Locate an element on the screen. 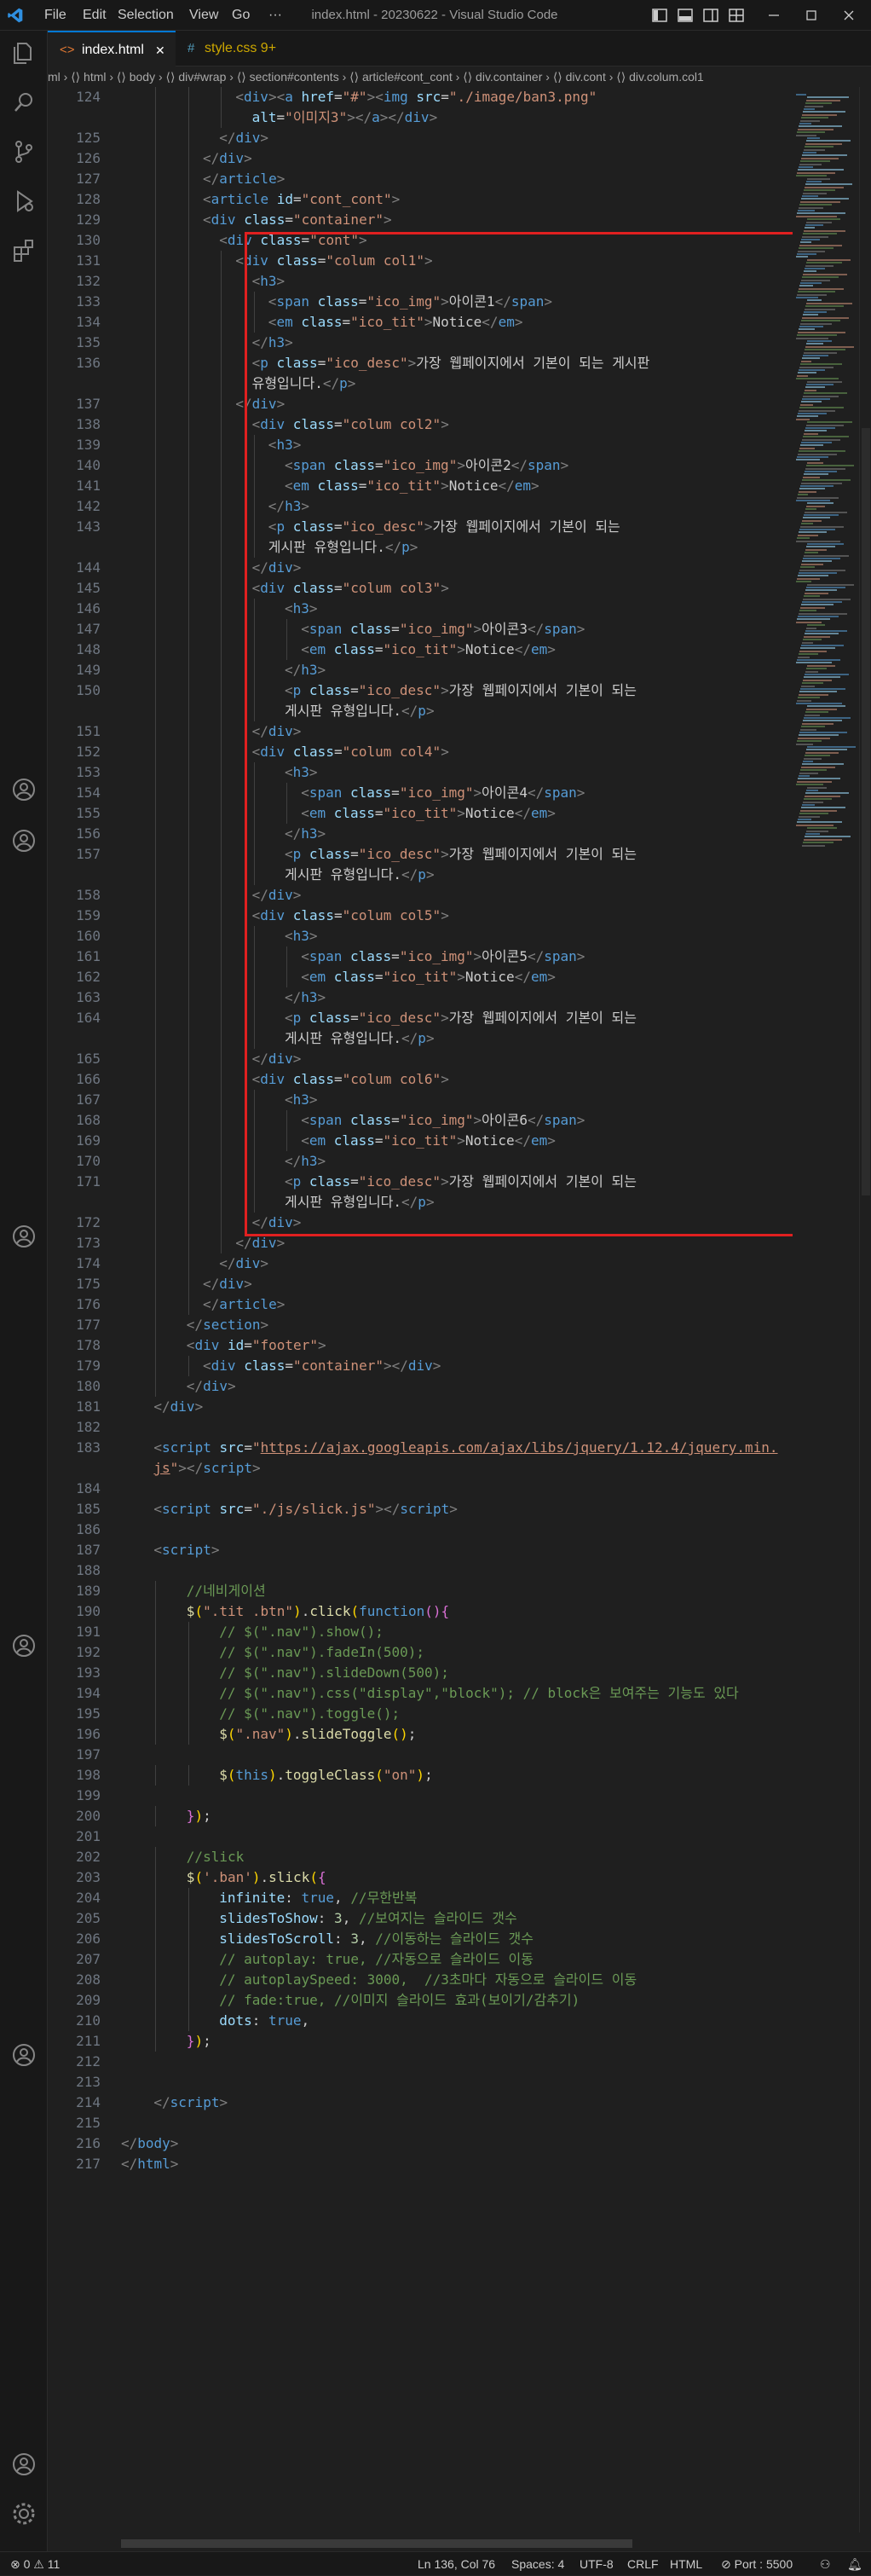 The image size is (871, 2576). source-control-icon is located at coordinates (23, 151).